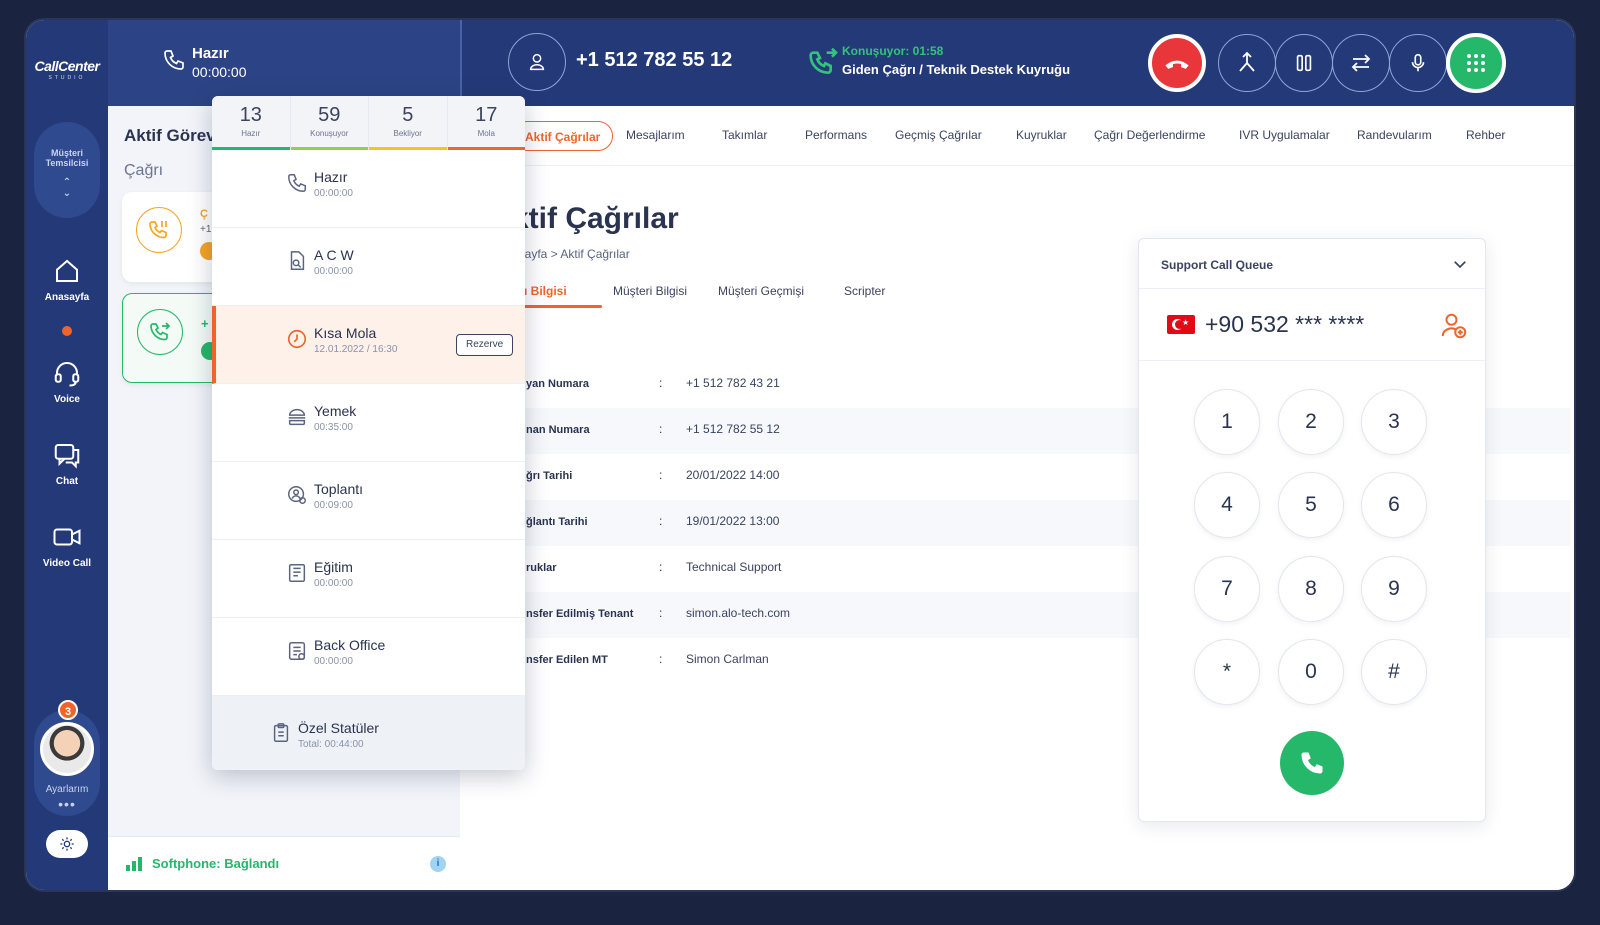 The width and height of the screenshot is (1600, 925). I want to click on subtab-indicator, so click(557, 306).